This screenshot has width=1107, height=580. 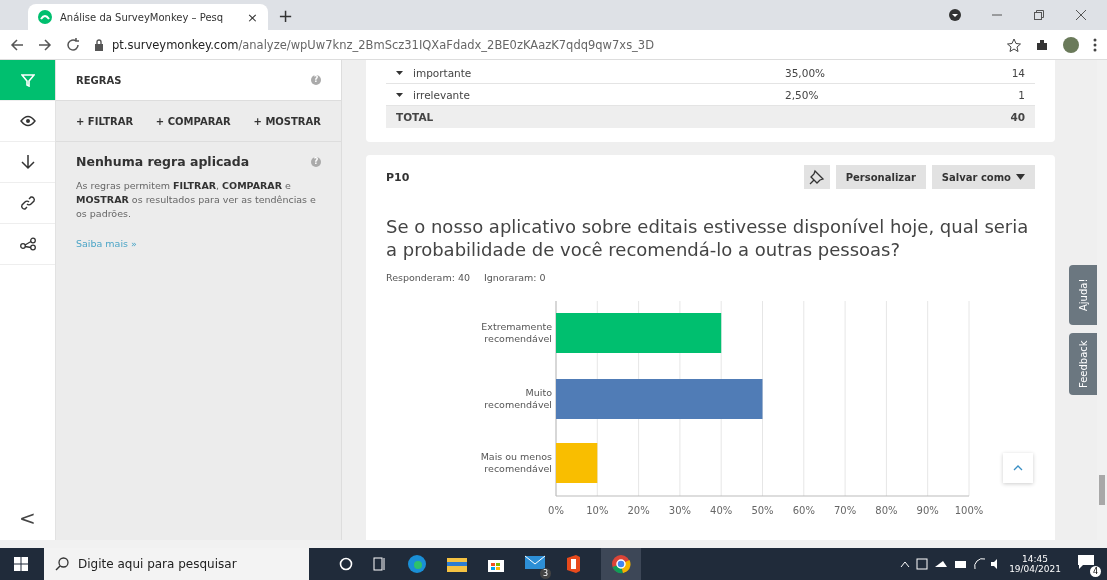 What do you see at coordinates (762, 510) in the screenshot?
I see `axis-tick-label: 50%` at bounding box center [762, 510].